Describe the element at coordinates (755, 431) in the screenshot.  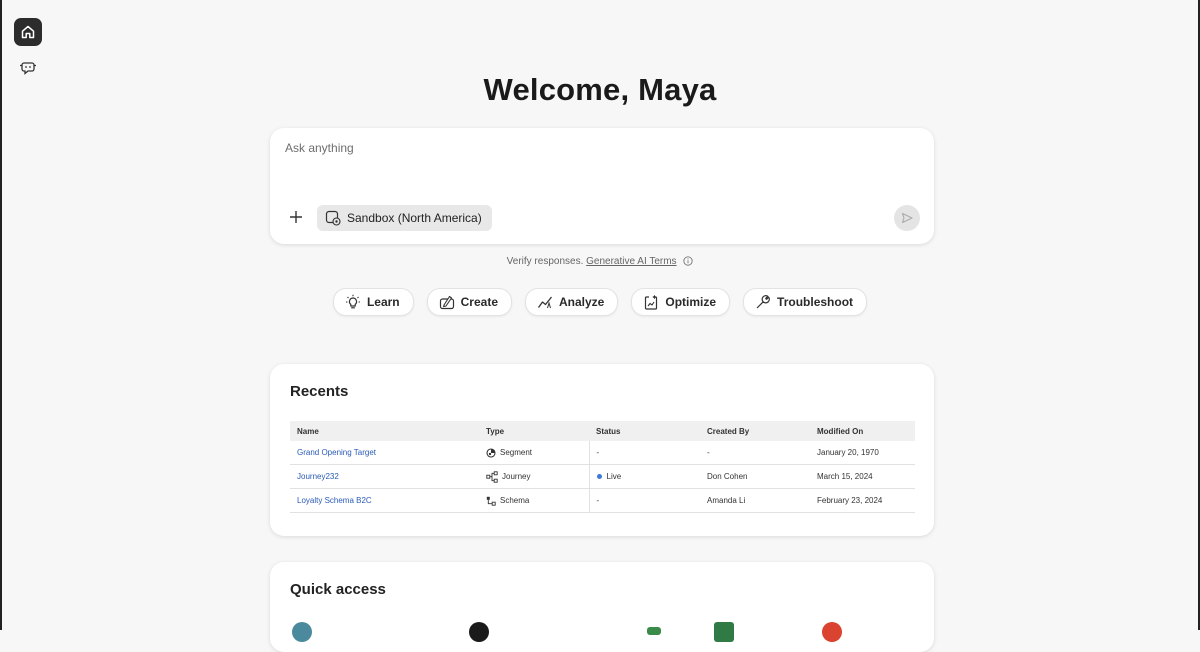
I see `column-header-created-by: Created By` at that location.